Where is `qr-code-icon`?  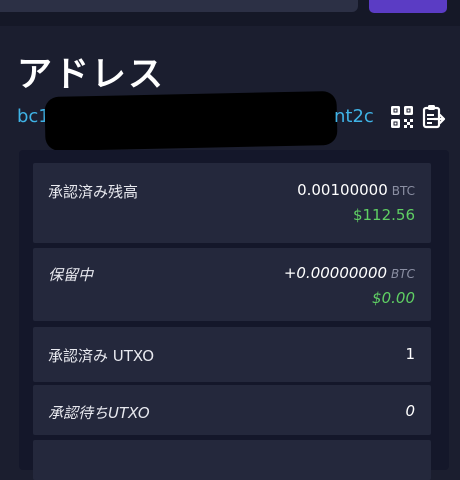
qr-code-icon is located at coordinates (402, 117).